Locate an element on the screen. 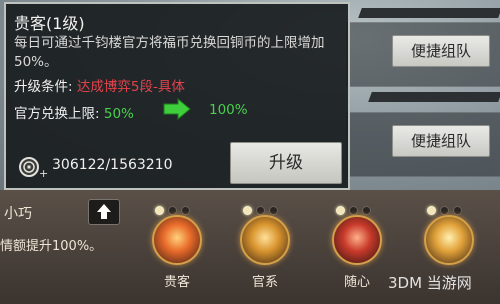 This screenshot has height=304, width=500. player-name: 小巧 is located at coordinates (18, 214).